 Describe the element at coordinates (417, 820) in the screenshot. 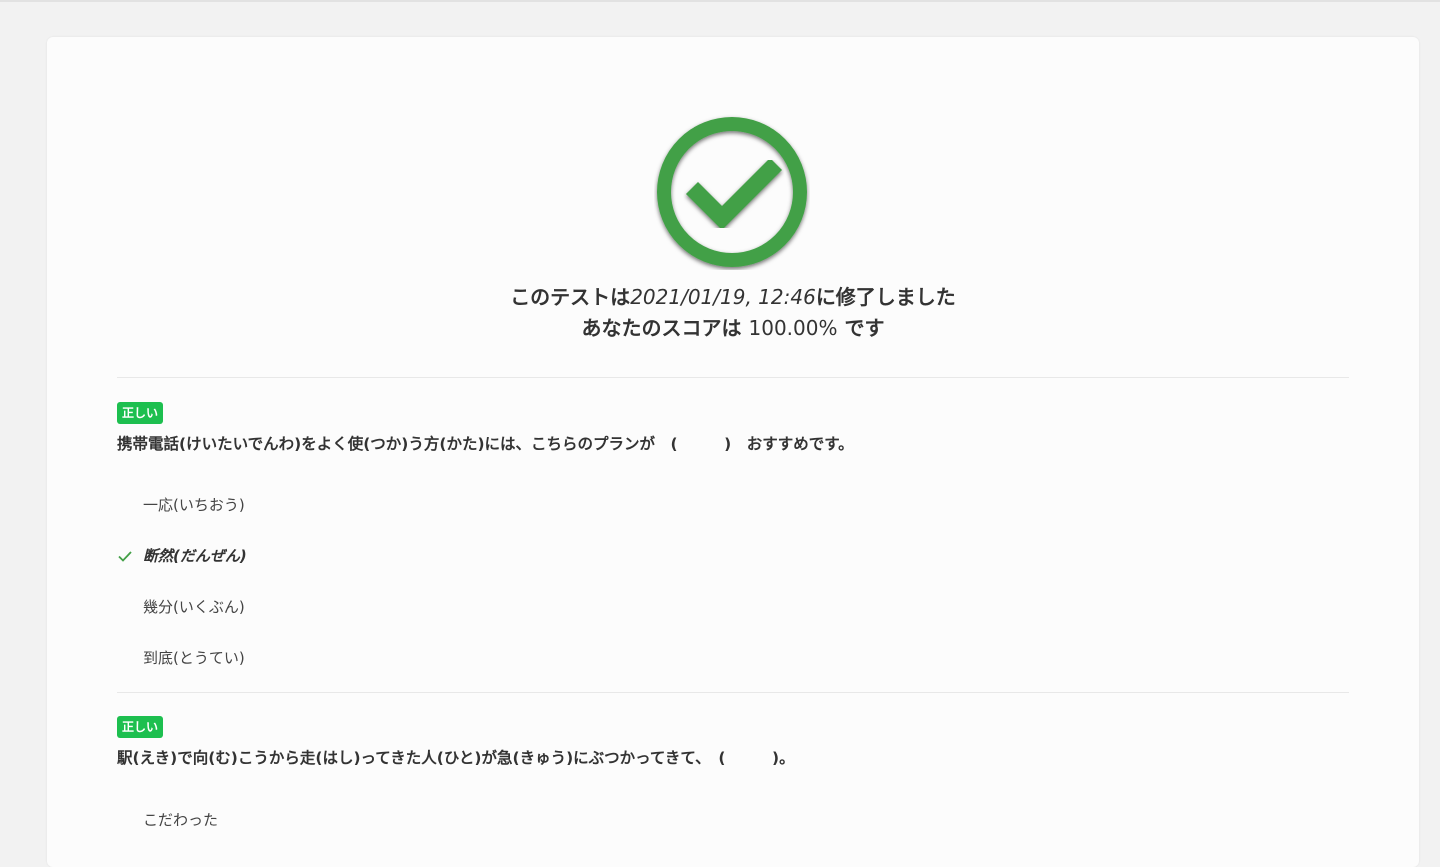

I see `answer-option: こだわった` at that location.